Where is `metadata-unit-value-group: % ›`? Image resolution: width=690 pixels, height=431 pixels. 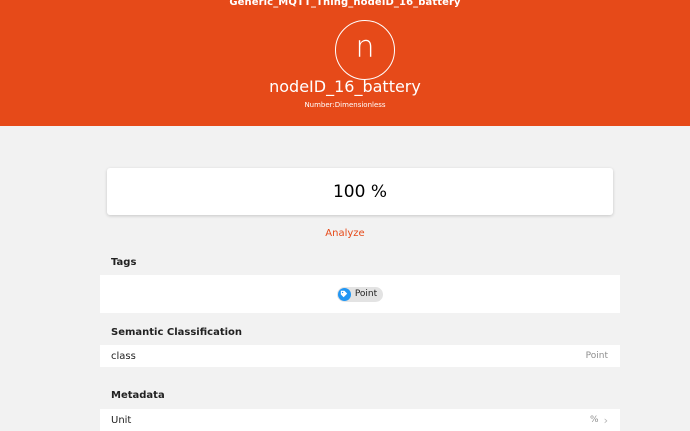 metadata-unit-value-group: % › is located at coordinates (599, 420).